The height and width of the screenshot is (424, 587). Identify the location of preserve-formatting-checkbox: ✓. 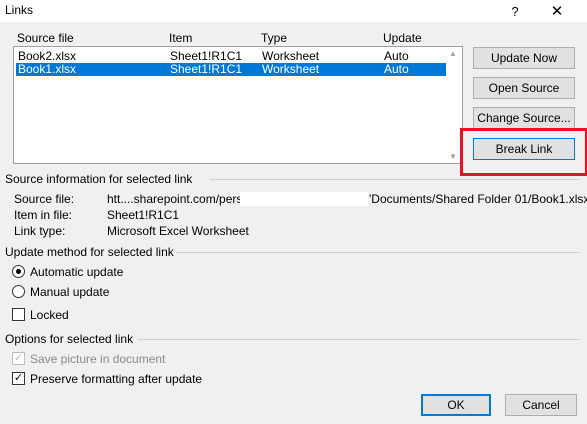
(18, 378).